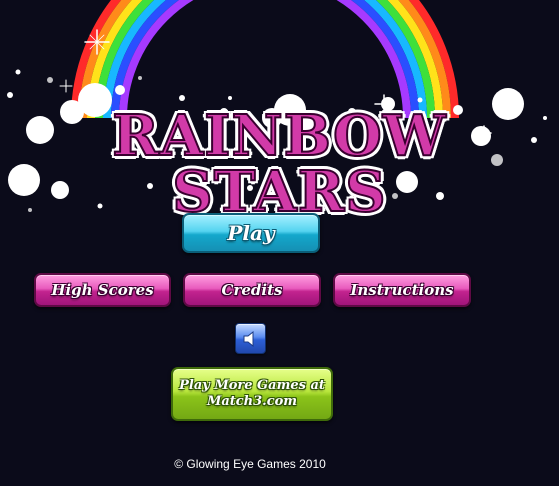 The width and height of the screenshot is (559, 486). Describe the element at coordinates (252, 290) in the screenshot. I see `credits-button: Credits` at that location.